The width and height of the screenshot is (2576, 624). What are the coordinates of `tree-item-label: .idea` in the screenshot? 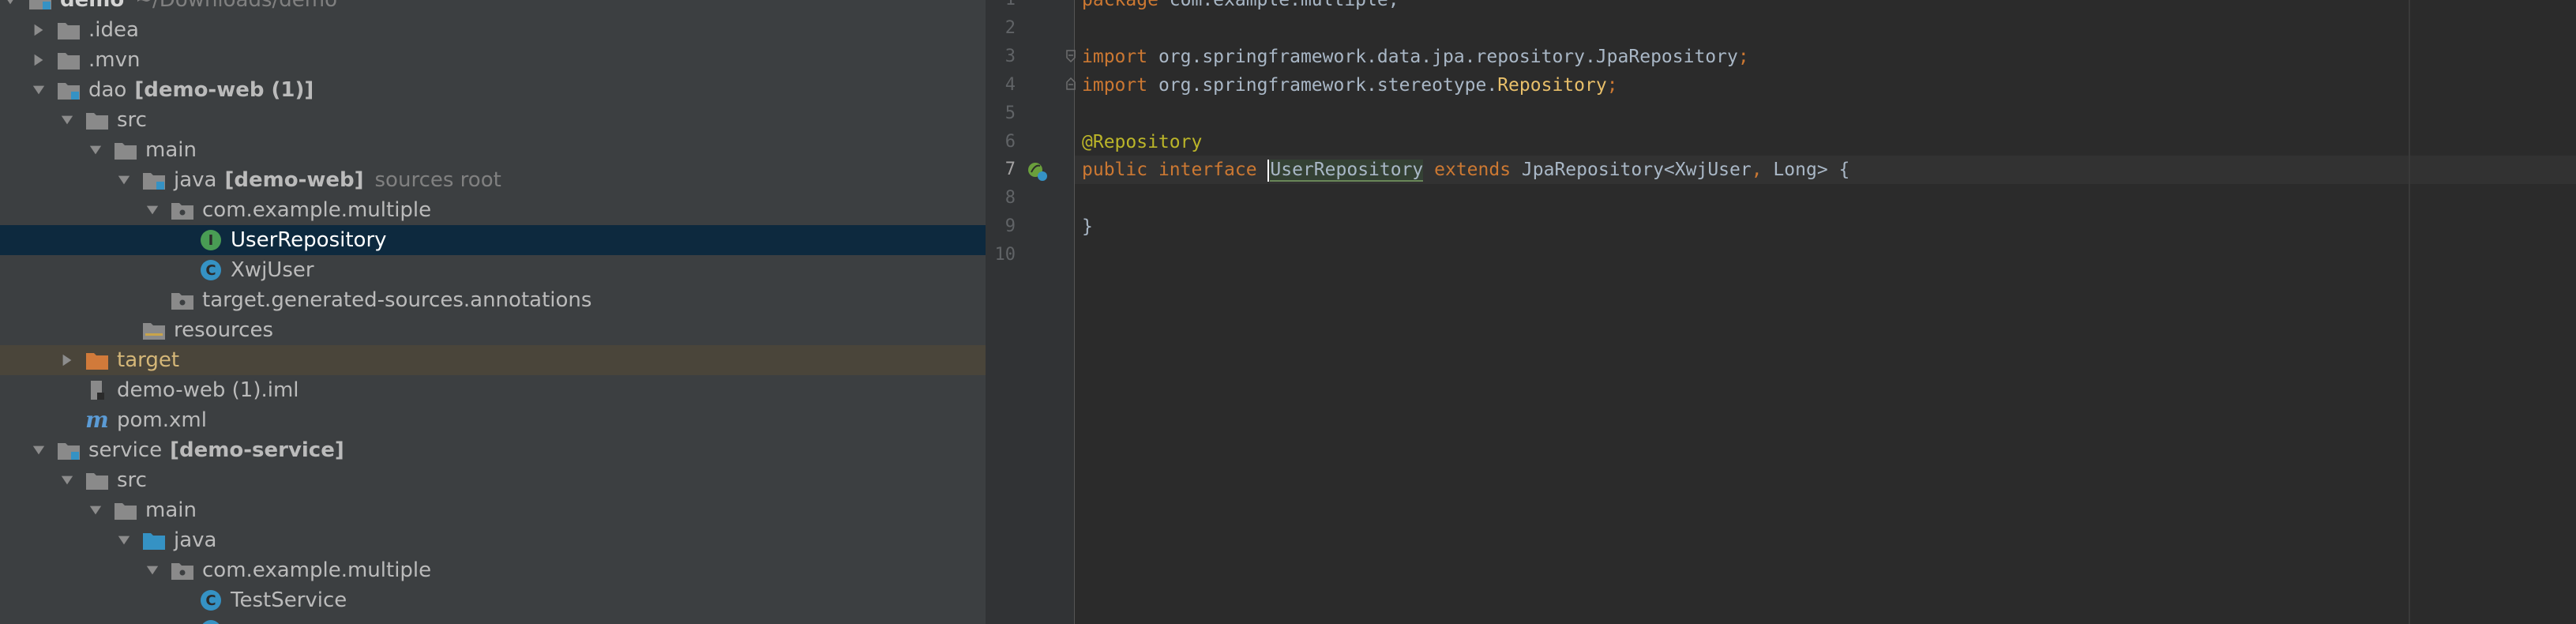 It's located at (113, 30).